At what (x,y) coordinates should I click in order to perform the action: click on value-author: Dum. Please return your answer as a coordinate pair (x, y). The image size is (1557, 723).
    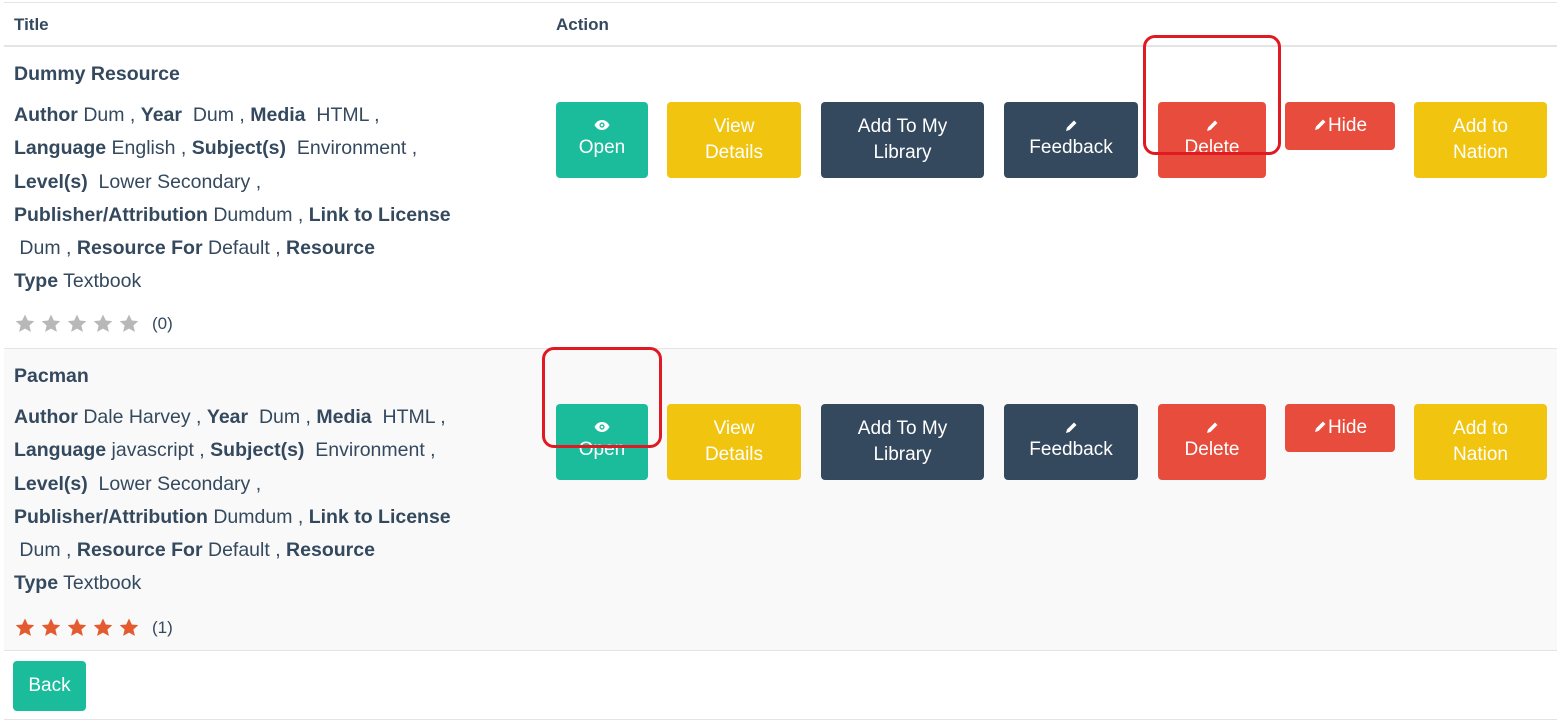
    Looking at the image, I should click on (104, 115).